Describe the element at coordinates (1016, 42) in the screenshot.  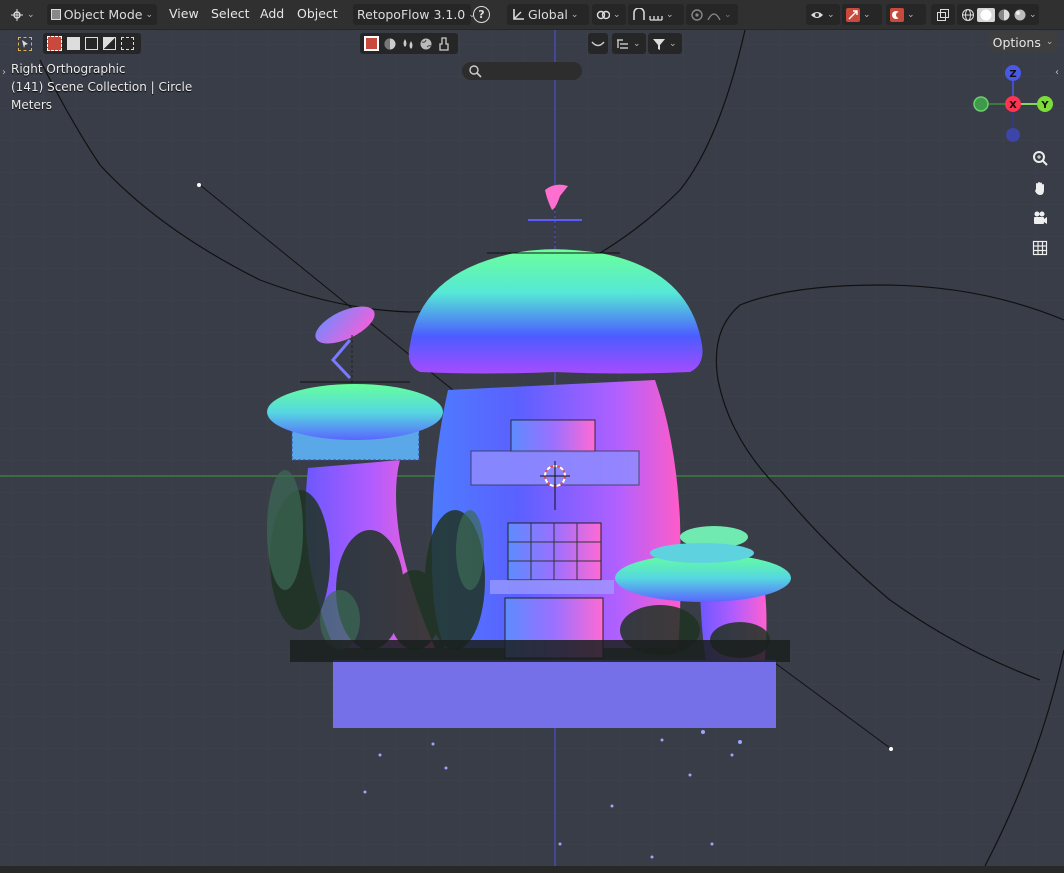
I see `options-label: Options` at that location.